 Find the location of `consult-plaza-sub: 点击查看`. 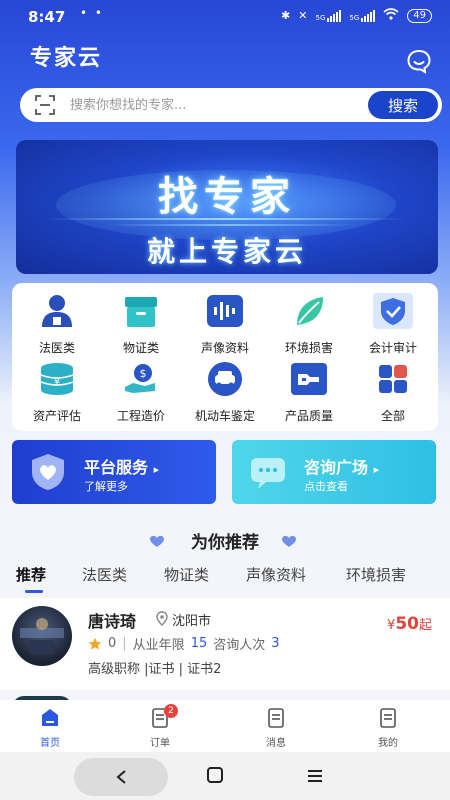

consult-plaza-sub: 点击查看 is located at coordinates (326, 486).